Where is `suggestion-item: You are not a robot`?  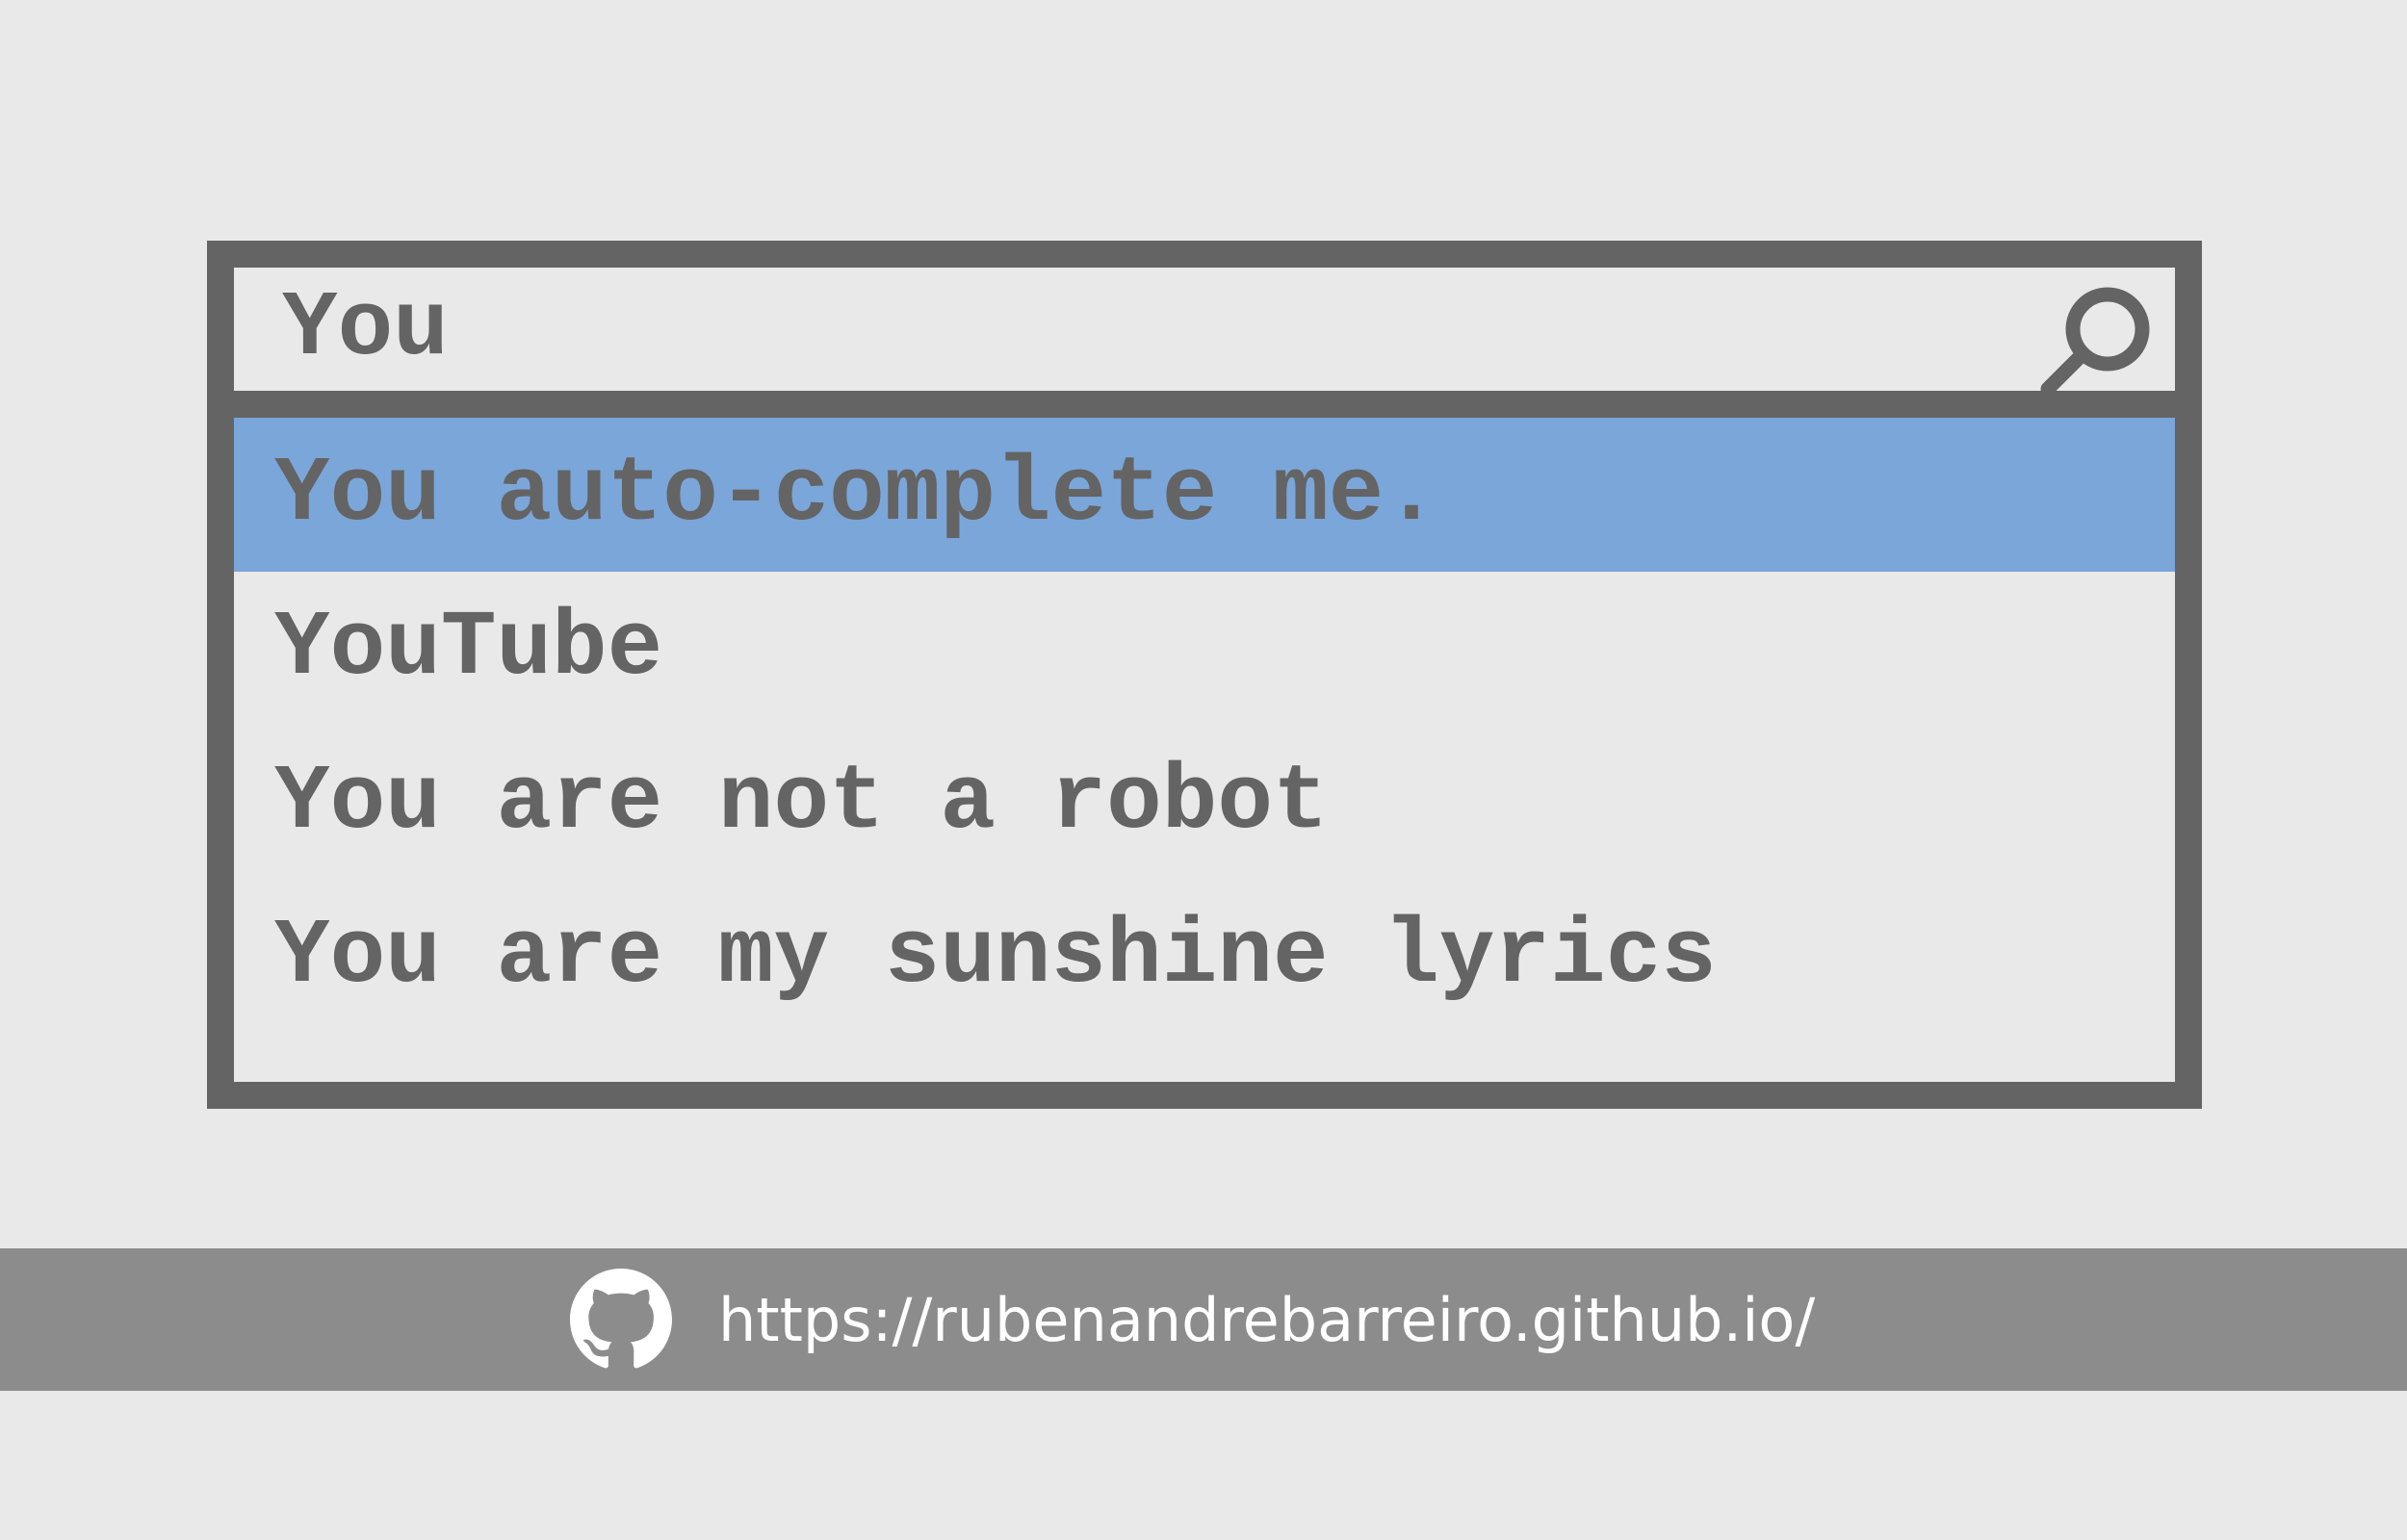 suggestion-item: You are not a robot is located at coordinates (1204, 803).